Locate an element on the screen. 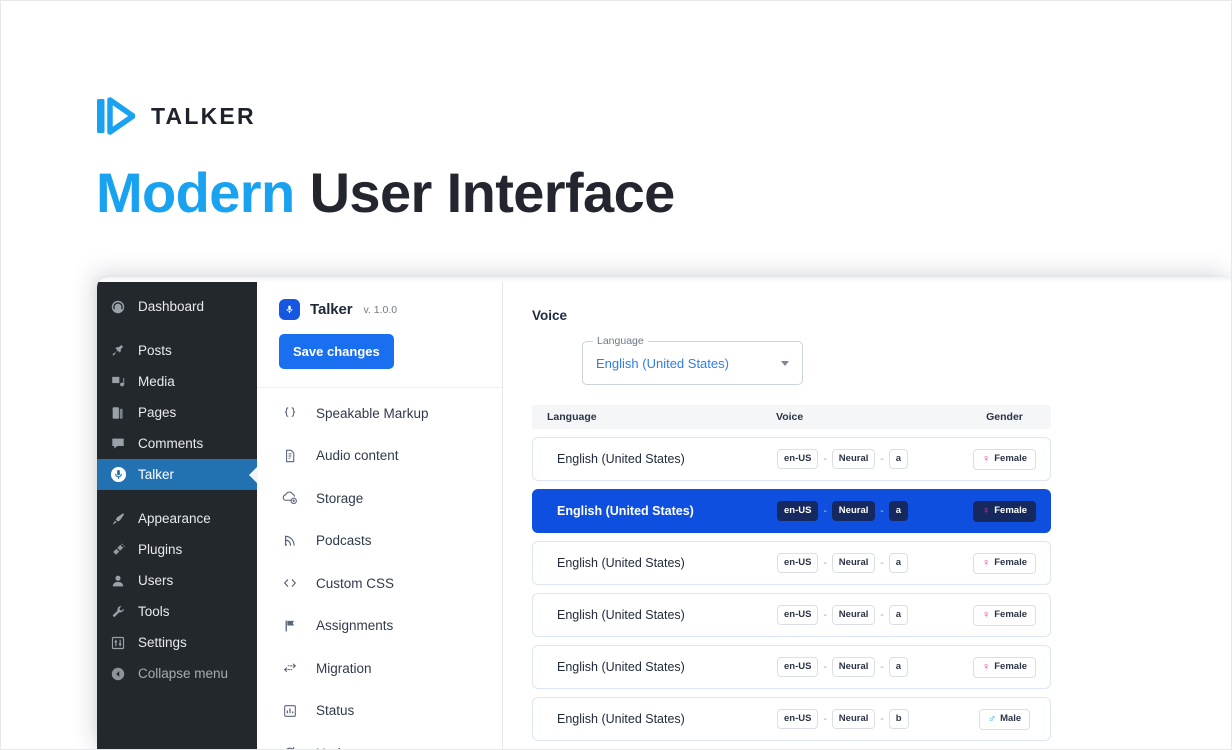 Image resolution: width=1232 pixels, height=750 pixels. plugin-menu-item-speakable-markup: Speakable Markup is located at coordinates (379, 413).